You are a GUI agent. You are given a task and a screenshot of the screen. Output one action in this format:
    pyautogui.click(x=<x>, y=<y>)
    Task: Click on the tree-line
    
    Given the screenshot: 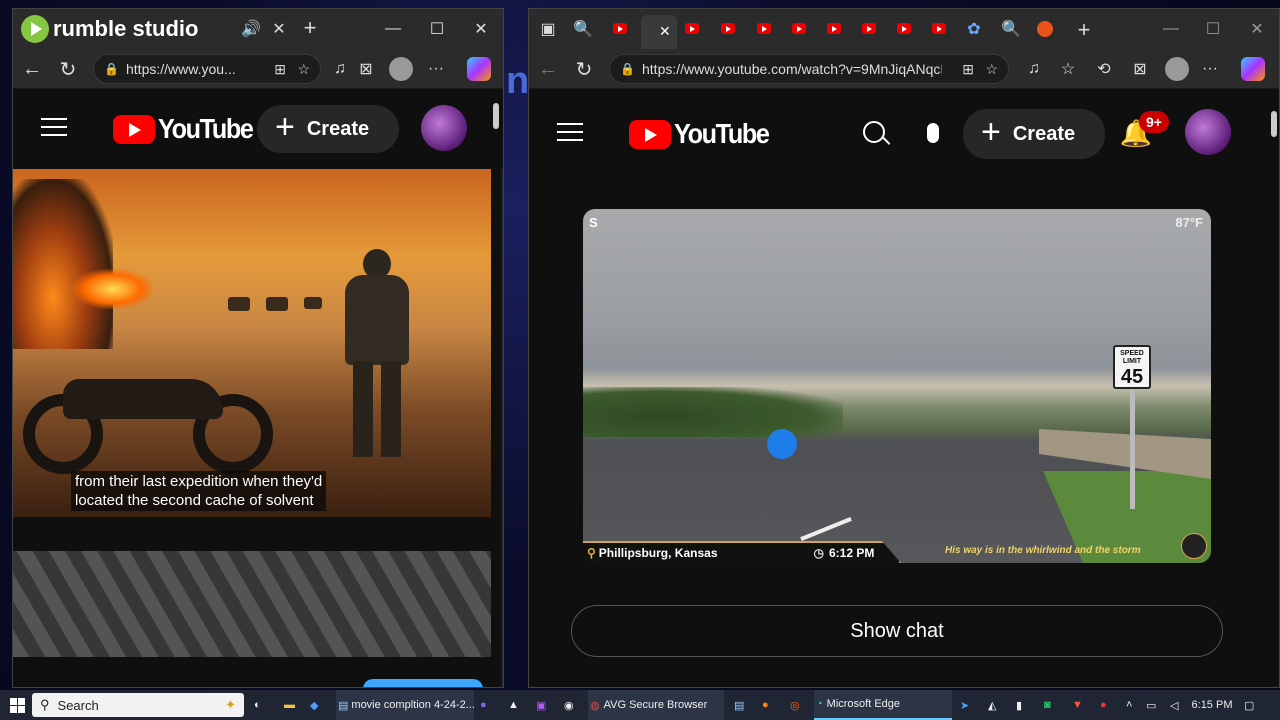 What is the action you would take?
    pyautogui.click(x=713, y=412)
    